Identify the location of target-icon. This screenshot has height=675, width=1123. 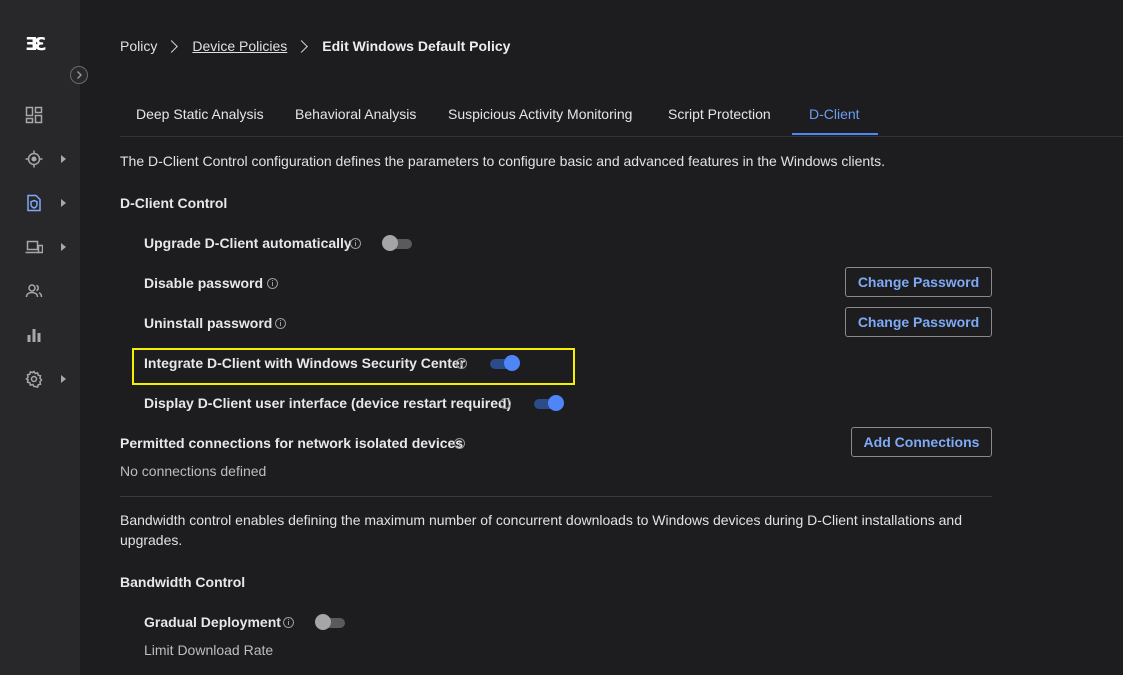
(34, 159).